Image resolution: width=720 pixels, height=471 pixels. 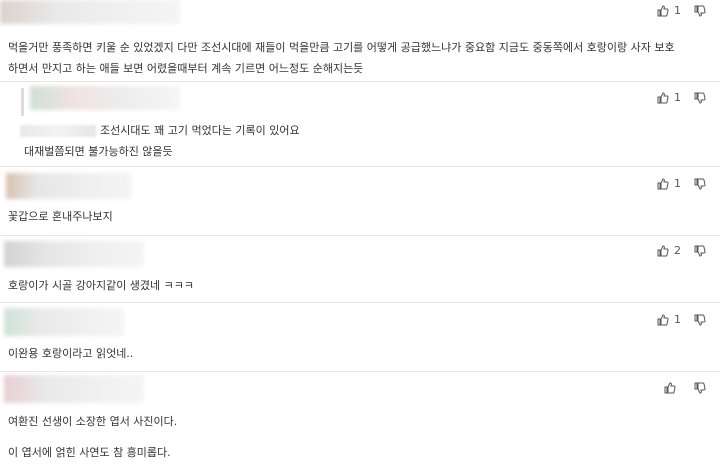 I want to click on comment-line: 조선시대도 꽤 고기 먹었다는 기록이 있어요, so click(x=160, y=130).